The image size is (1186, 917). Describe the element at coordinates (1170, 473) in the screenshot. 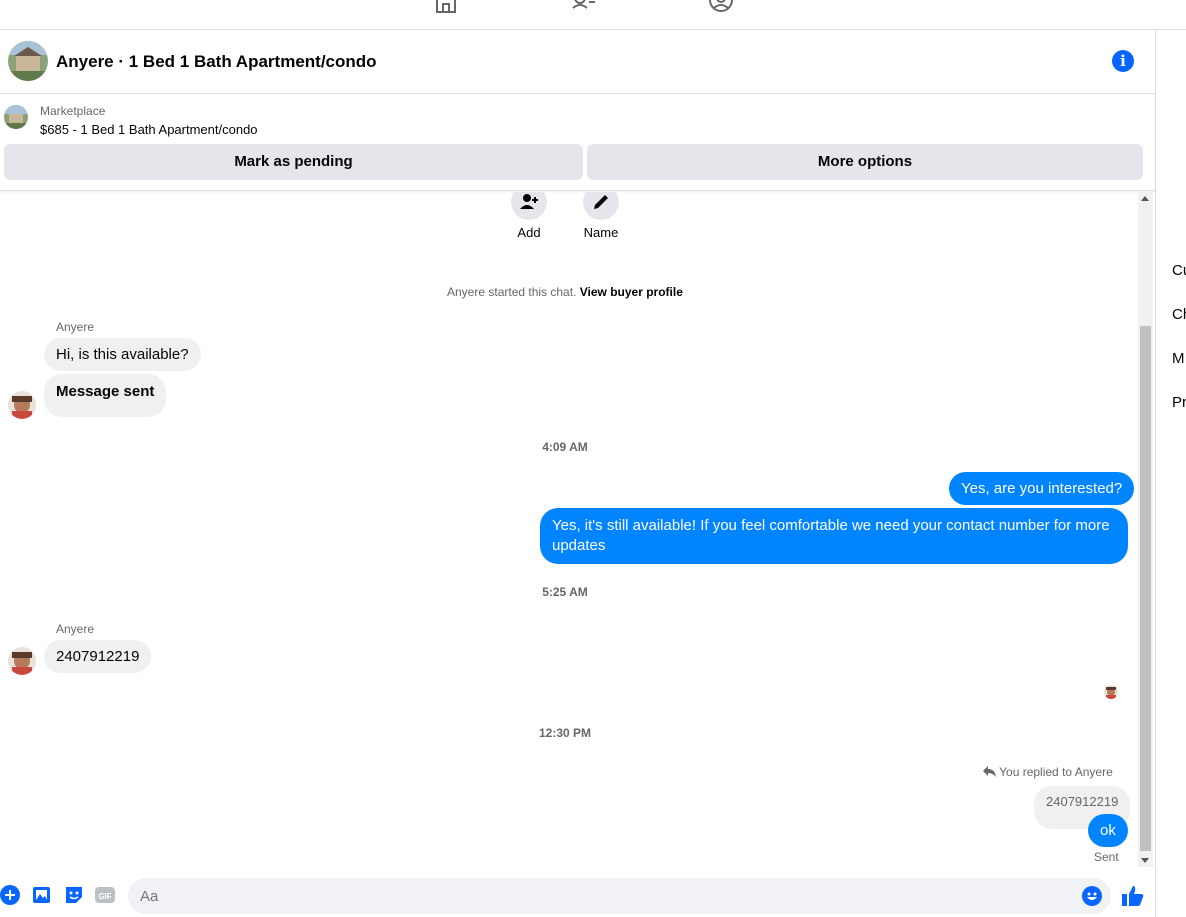

I see `right-sidebar: Cu Ch M Pr` at that location.